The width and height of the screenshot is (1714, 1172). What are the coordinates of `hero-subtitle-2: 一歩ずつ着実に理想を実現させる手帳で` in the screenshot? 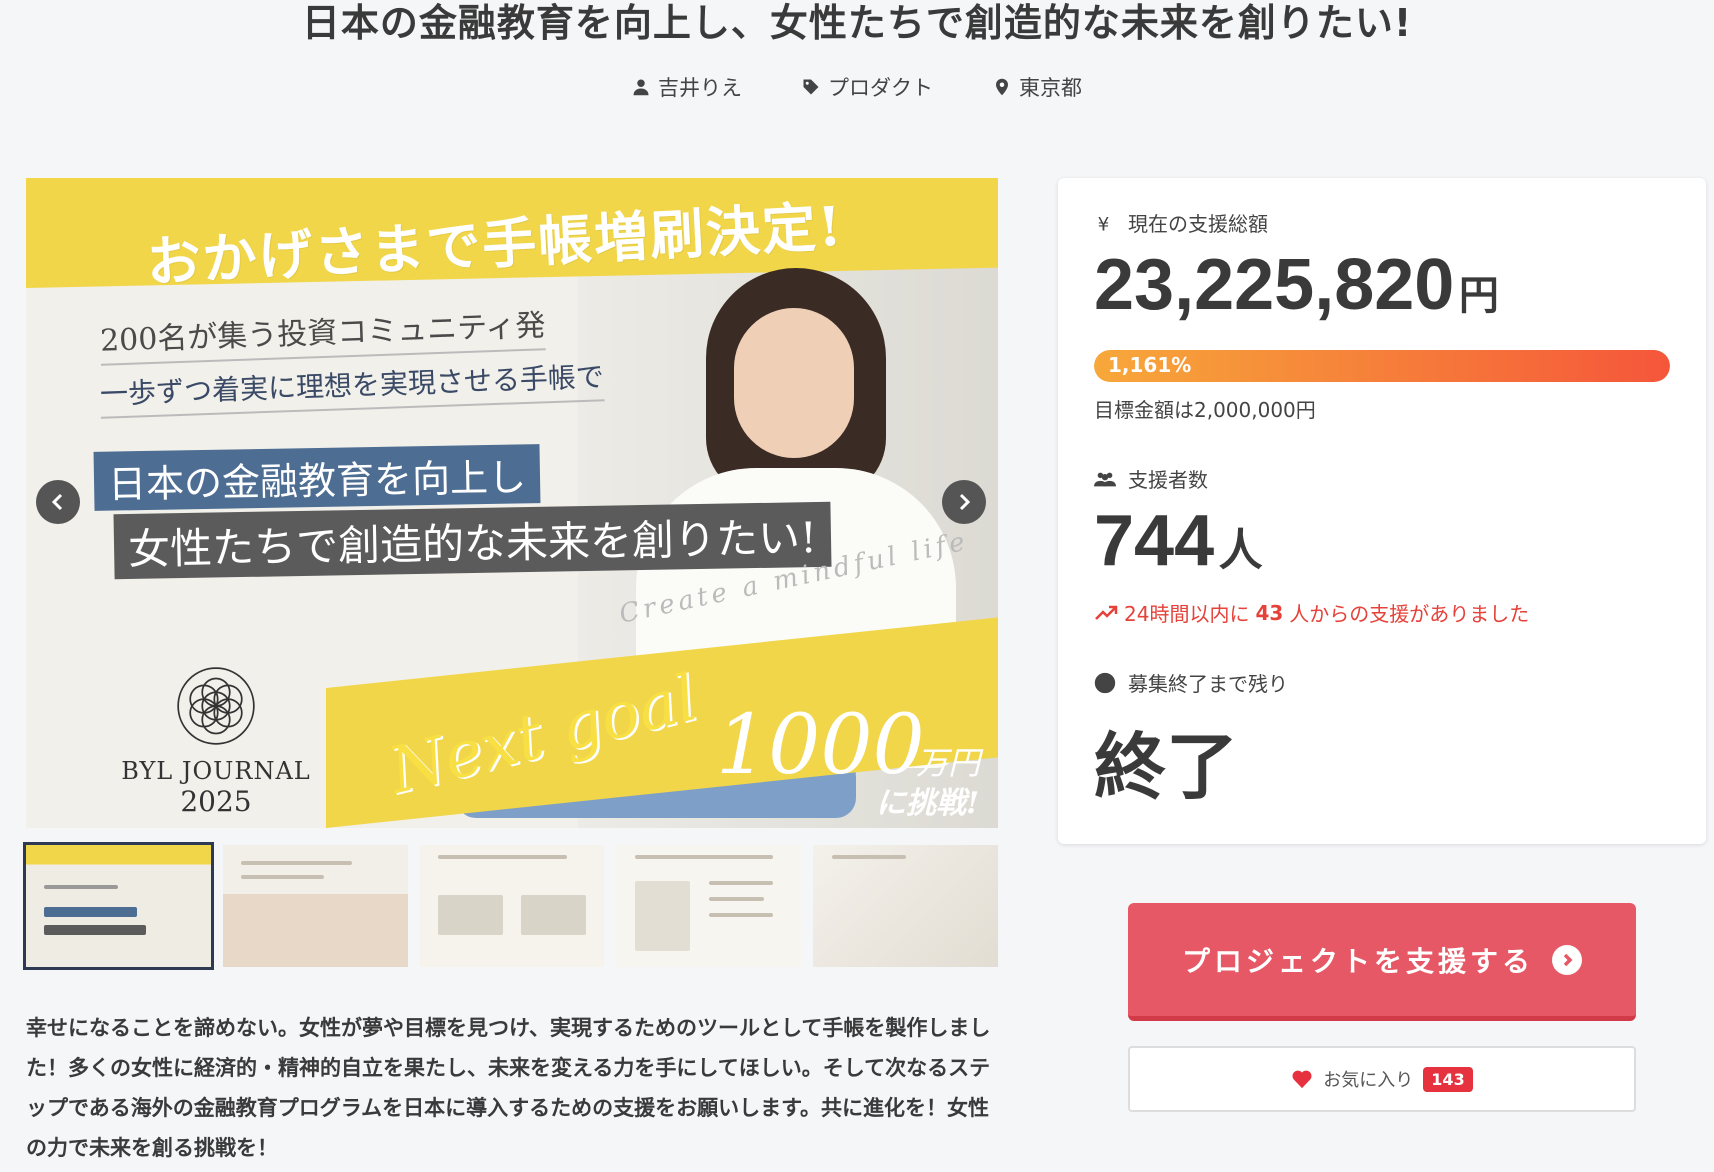 It's located at (352, 387).